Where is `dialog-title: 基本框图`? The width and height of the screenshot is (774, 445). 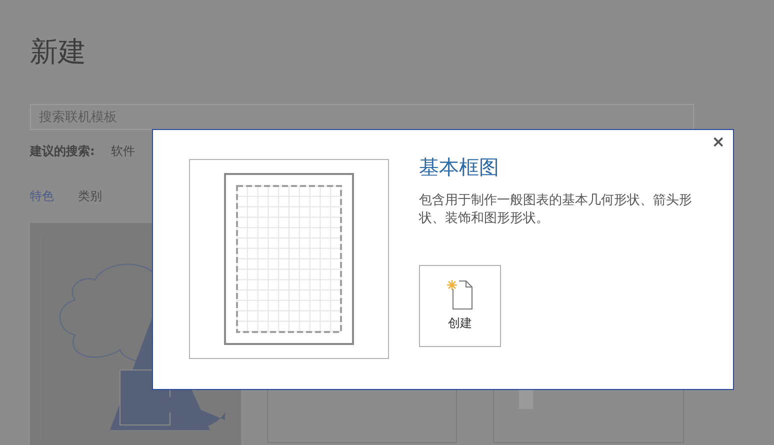 dialog-title: 基本框图 is located at coordinates (459, 167).